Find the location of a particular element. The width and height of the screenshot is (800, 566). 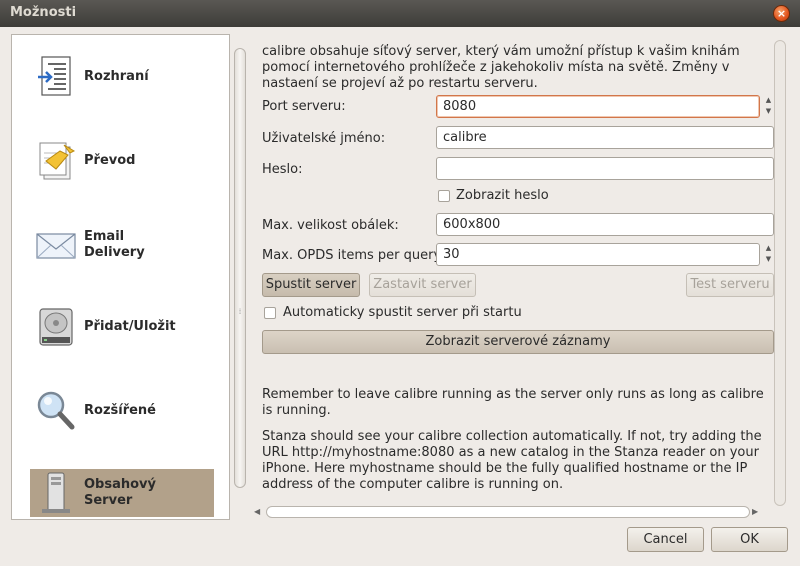

content-horizontal-scrollbar: ◀ ▶ is located at coordinates (507, 512).